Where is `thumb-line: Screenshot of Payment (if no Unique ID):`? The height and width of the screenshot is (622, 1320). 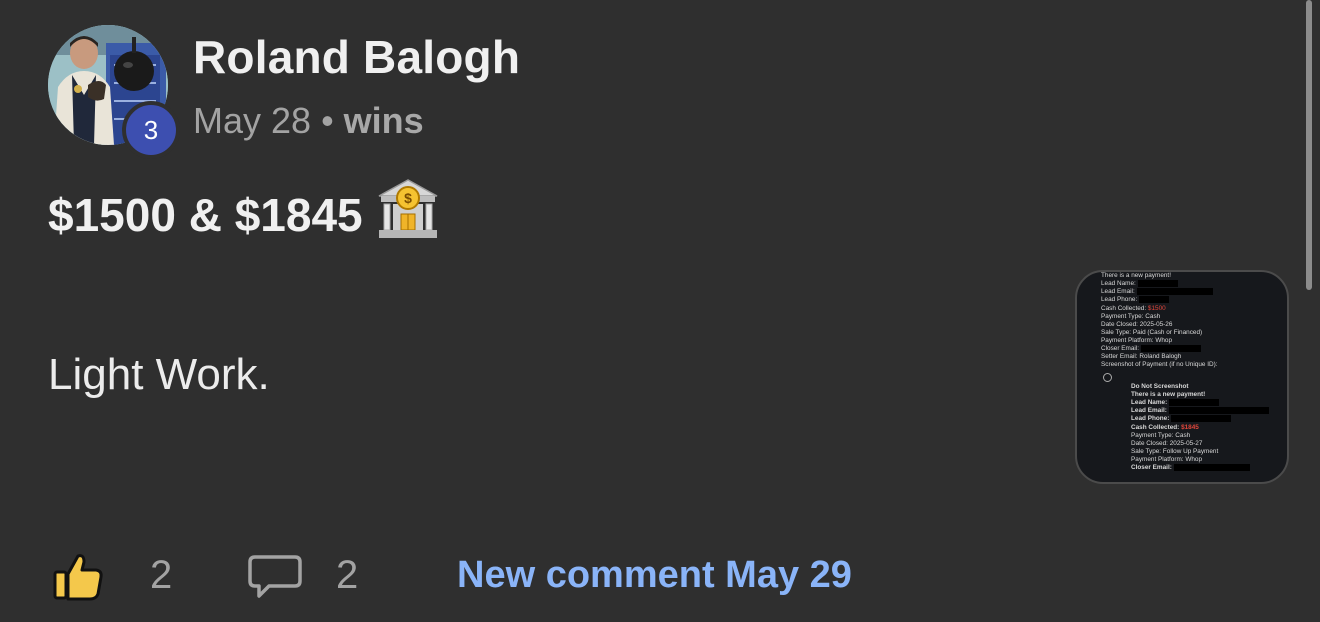
thumb-line: Screenshot of Payment (if no Unique ID): is located at coordinates (1159, 364).